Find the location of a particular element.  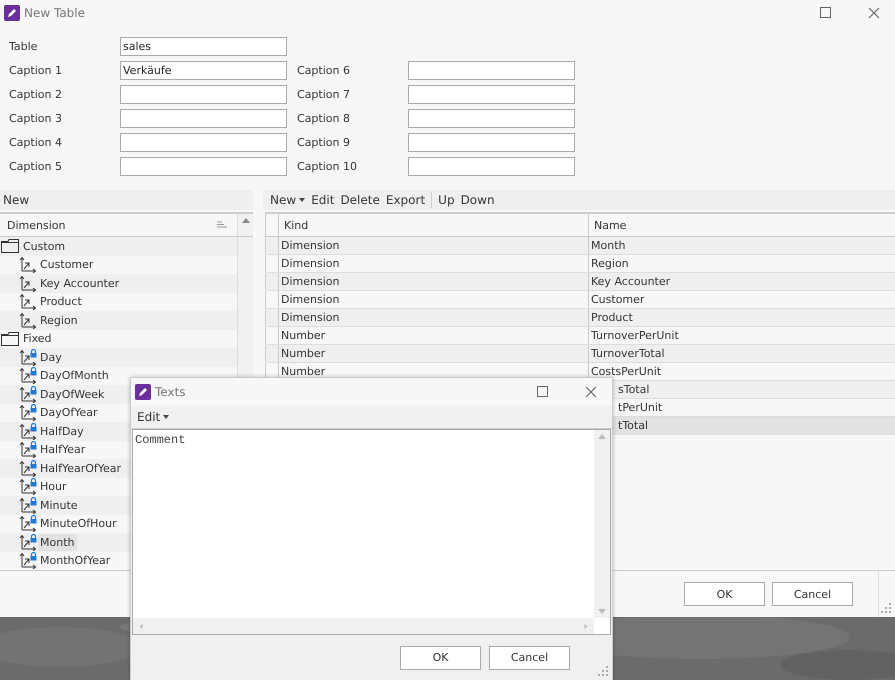

tree-item: Hour is located at coordinates (54, 487).